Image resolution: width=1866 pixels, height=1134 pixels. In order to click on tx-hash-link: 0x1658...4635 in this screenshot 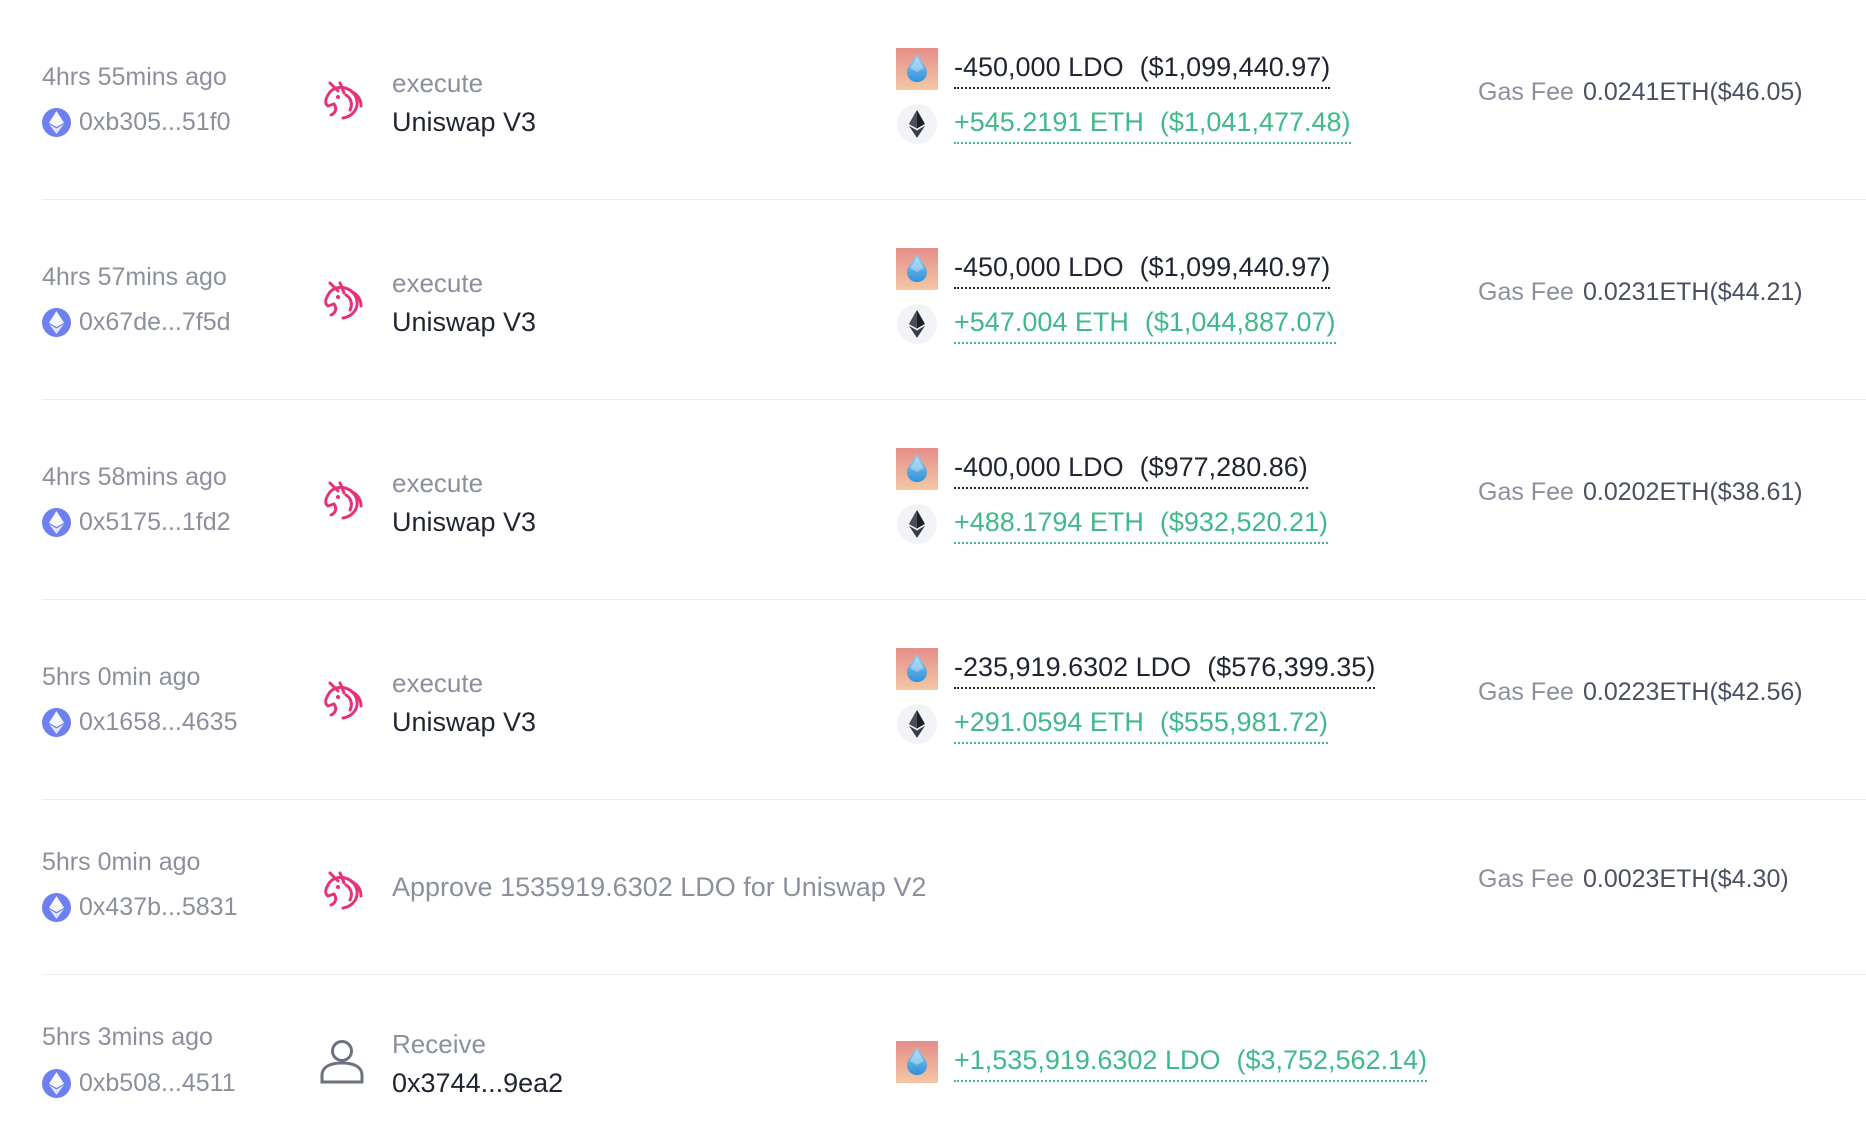, I will do `click(158, 722)`.